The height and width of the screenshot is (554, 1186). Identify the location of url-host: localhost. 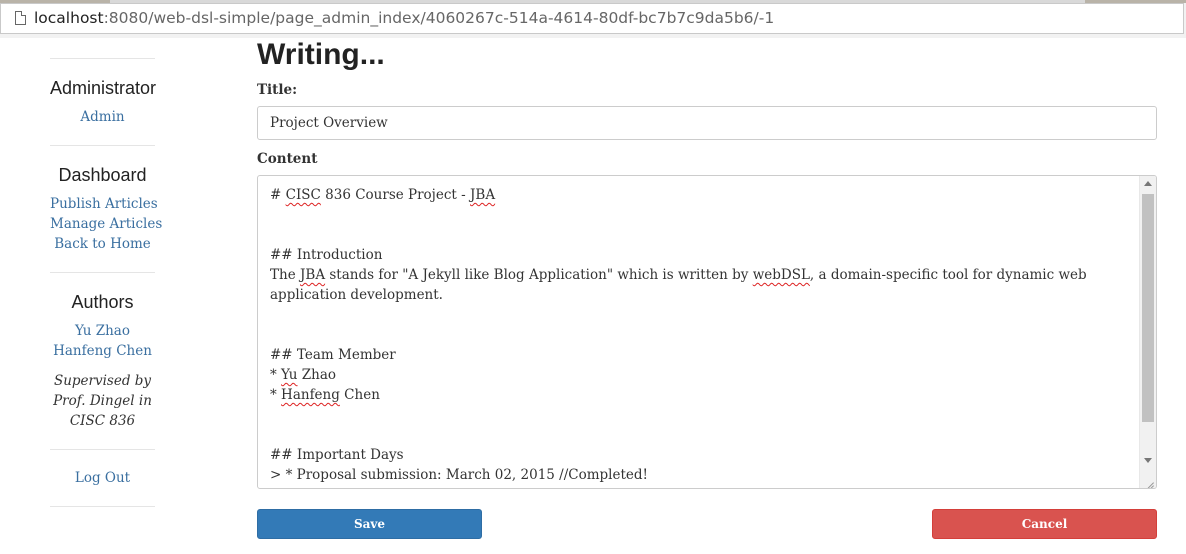
(69, 18).